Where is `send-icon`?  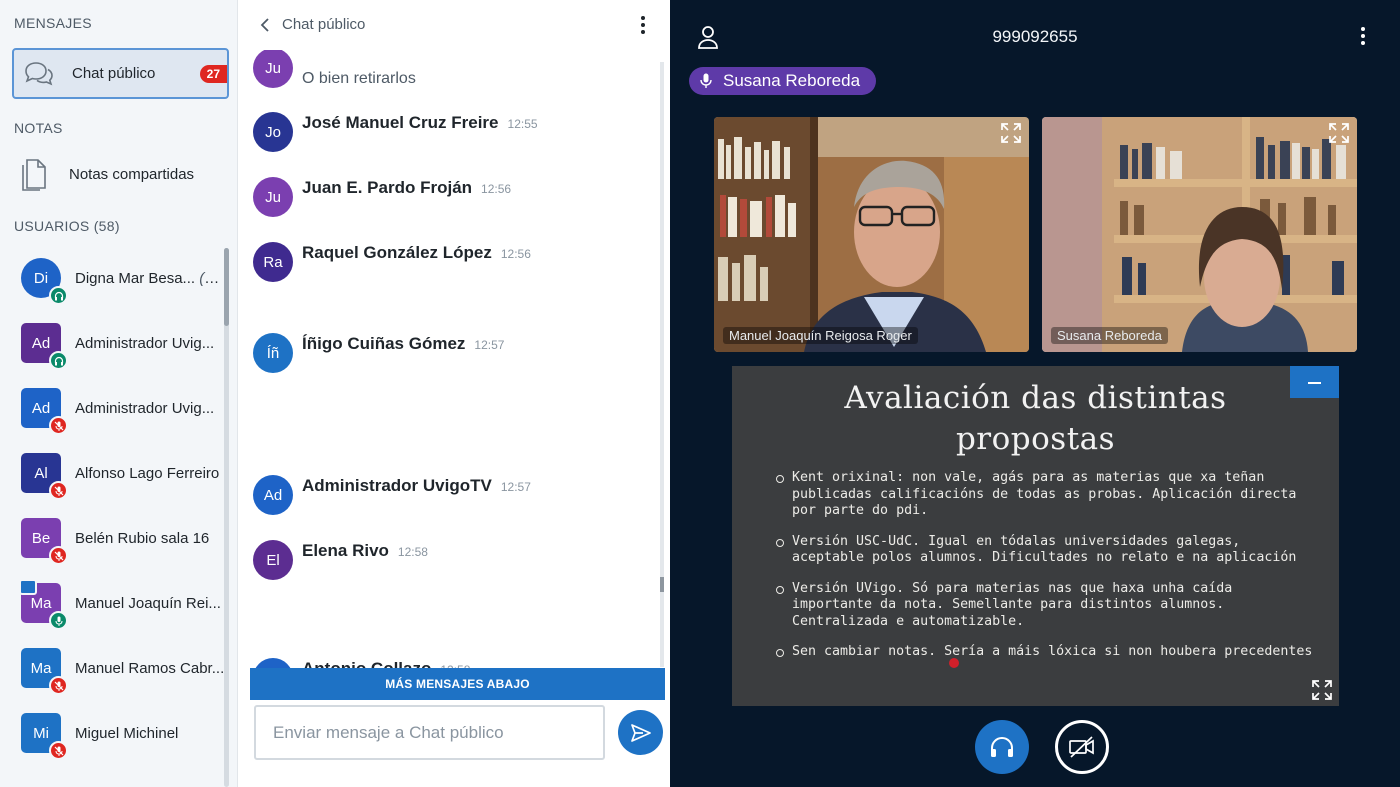
send-icon is located at coordinates (640, 732).